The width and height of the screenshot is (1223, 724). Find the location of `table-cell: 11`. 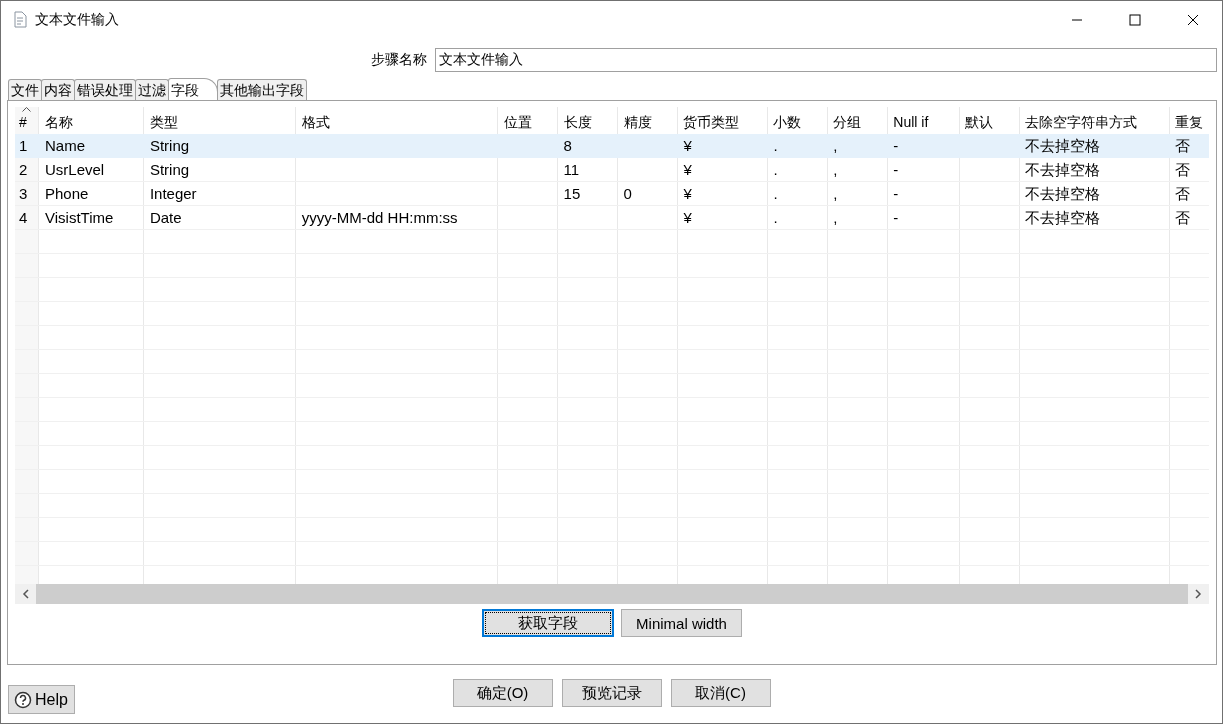

table-cell: 11 is located at coordinates (571, 169).